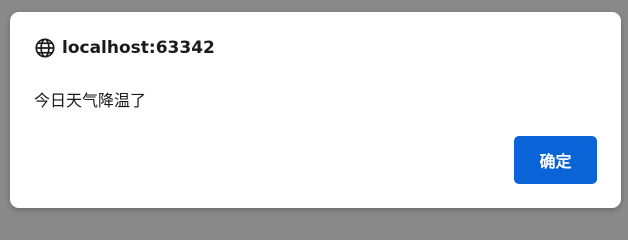  What do you see at coordinates (555, 160) in the screenshot?
I see `ok-button: 确定` at bounding box center [555, 160].